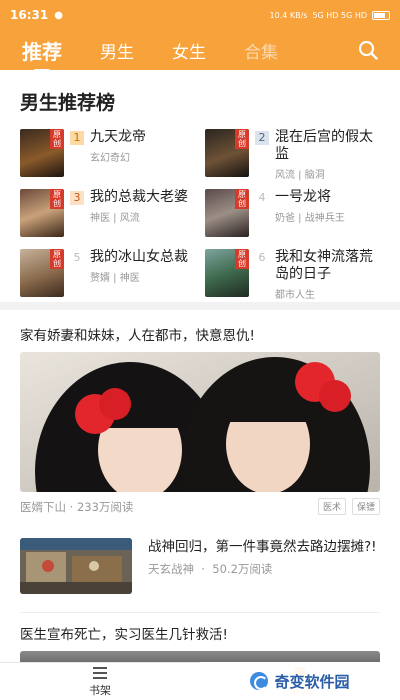 The image size is (400, 700). I want to click on nav-bookshelf-label: 书架, so click(100, 690).